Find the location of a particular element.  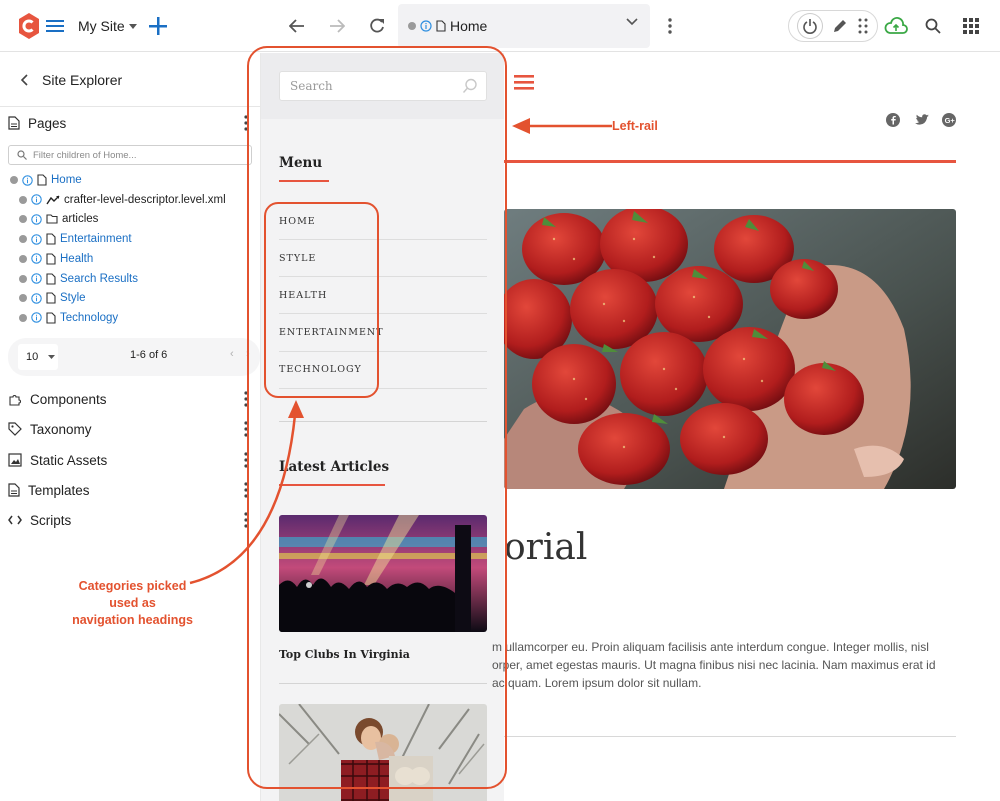

annotation-line: used as is located at coordinates (132, 603).